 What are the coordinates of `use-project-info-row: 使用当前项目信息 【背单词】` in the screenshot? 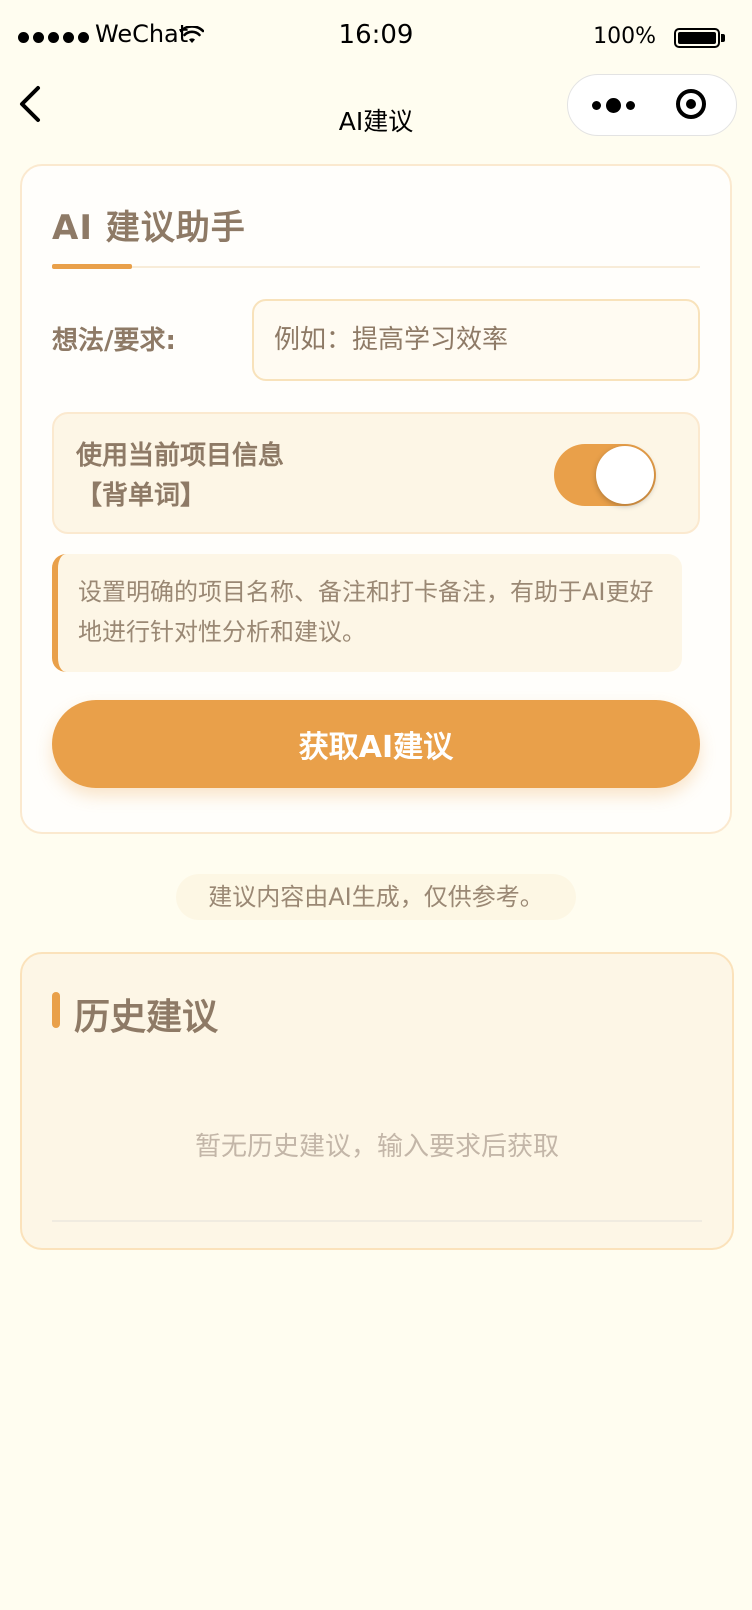 It's located at (376, 473).